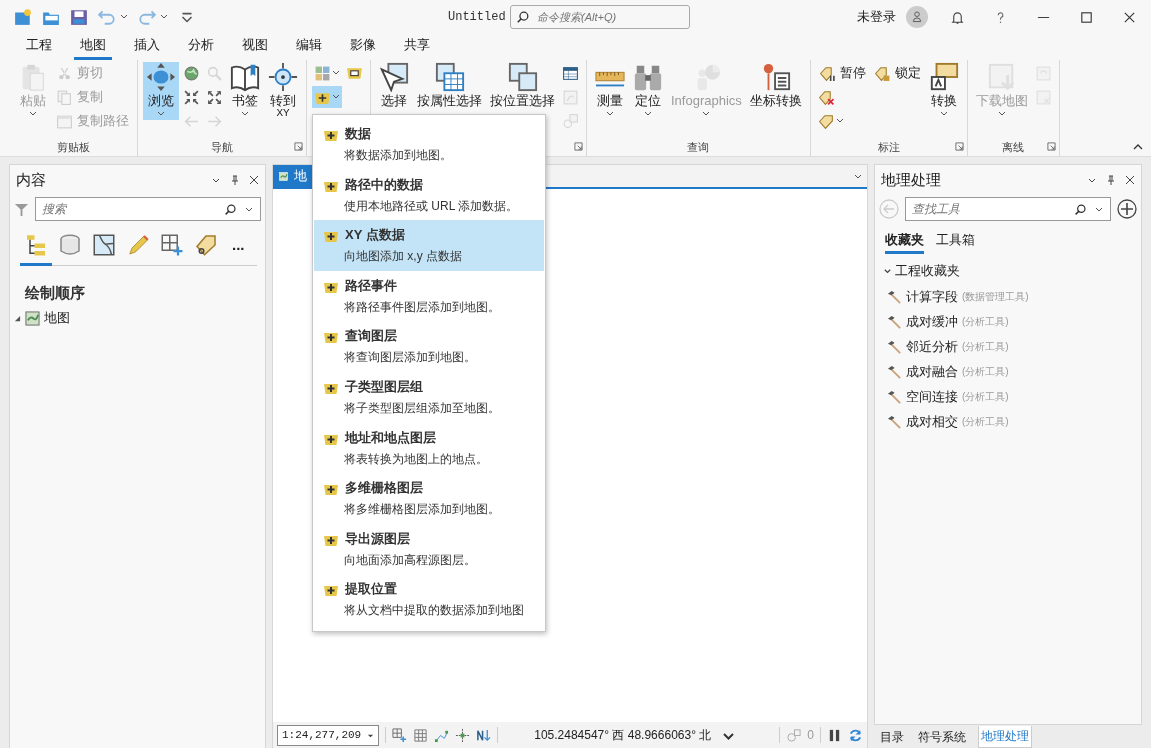 This screenshot has width=1151, height=748. I want to click on menu-item: 查询图层 将查询图层添加到地图。, so click(429, 346).